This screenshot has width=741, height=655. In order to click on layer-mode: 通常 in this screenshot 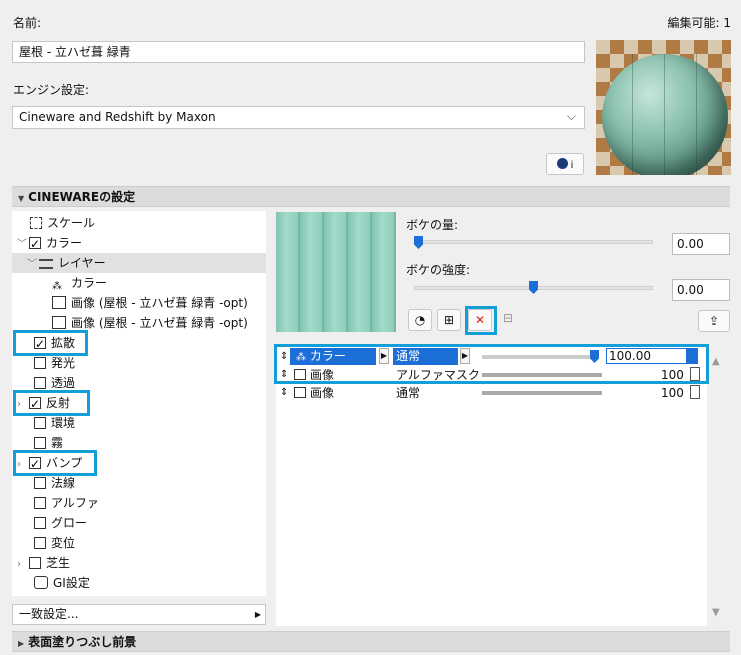, I will do `click(408, 393)`.